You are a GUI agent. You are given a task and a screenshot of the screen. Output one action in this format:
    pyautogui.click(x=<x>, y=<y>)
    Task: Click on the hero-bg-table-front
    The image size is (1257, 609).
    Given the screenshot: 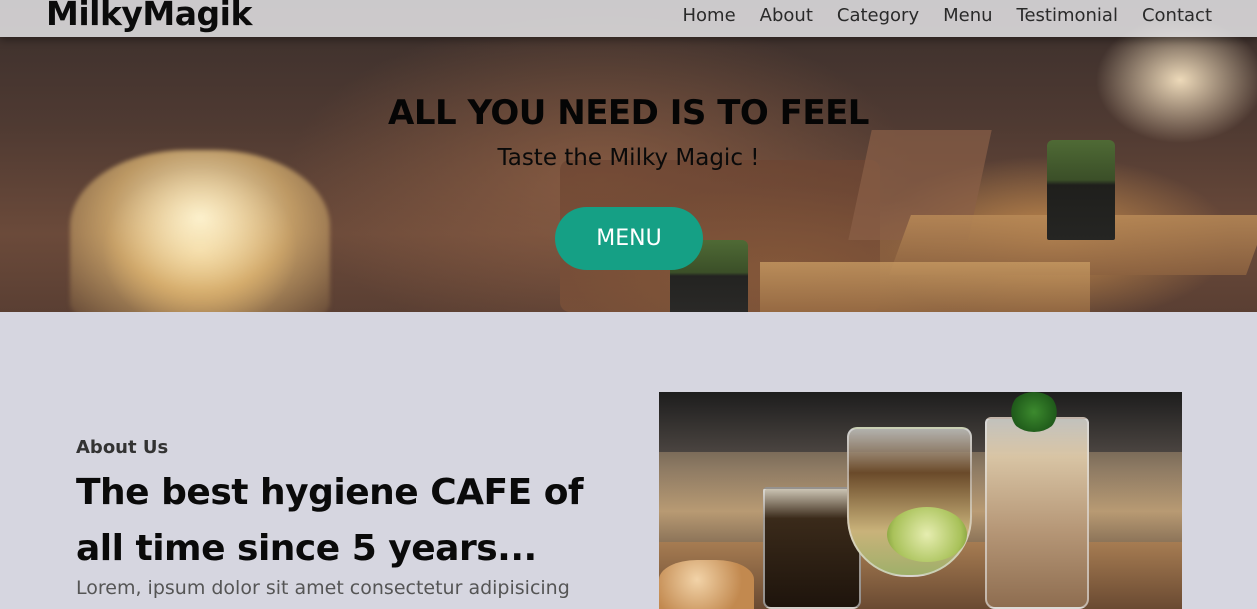 What is the action you would take?
    pyautogui.click(x=925, y=287)
    